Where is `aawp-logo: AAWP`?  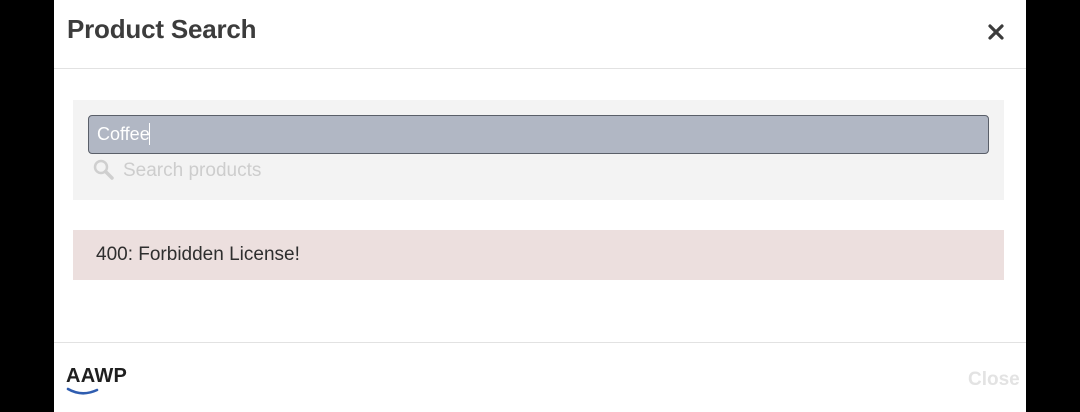 aawp-logo: AAWP is located at coordinates (99, 381).